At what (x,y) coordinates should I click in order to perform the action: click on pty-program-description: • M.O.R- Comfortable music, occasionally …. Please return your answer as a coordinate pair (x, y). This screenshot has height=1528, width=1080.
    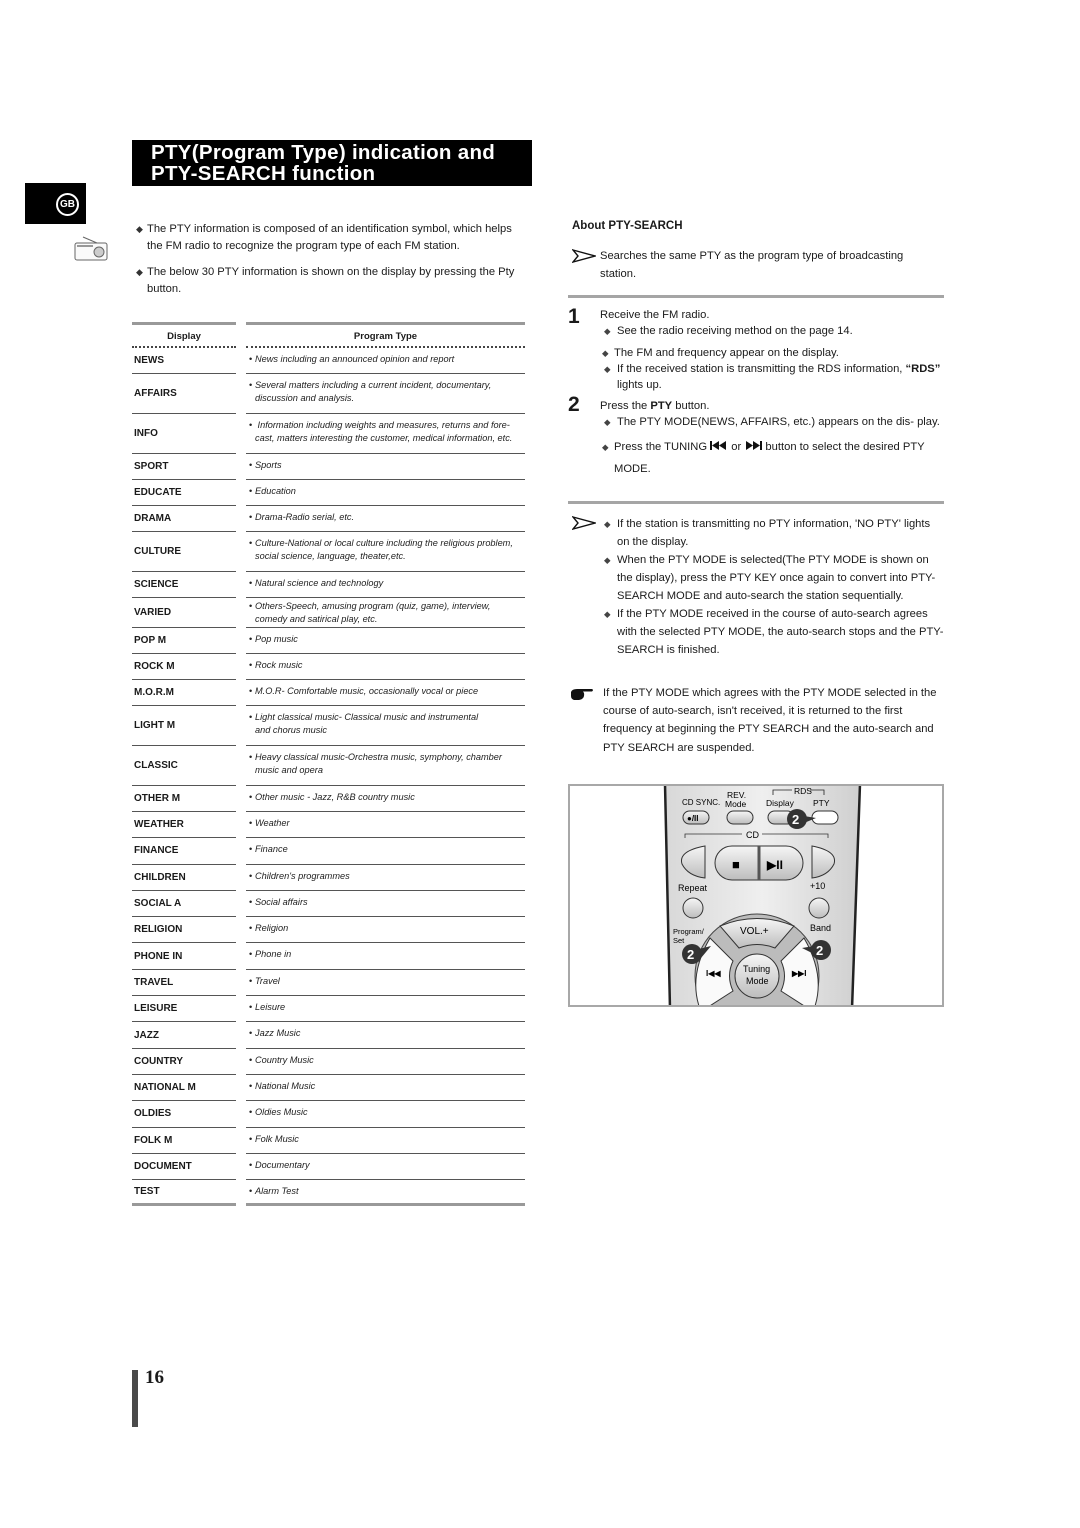
    Looking at the image, I should click on (385, 693).